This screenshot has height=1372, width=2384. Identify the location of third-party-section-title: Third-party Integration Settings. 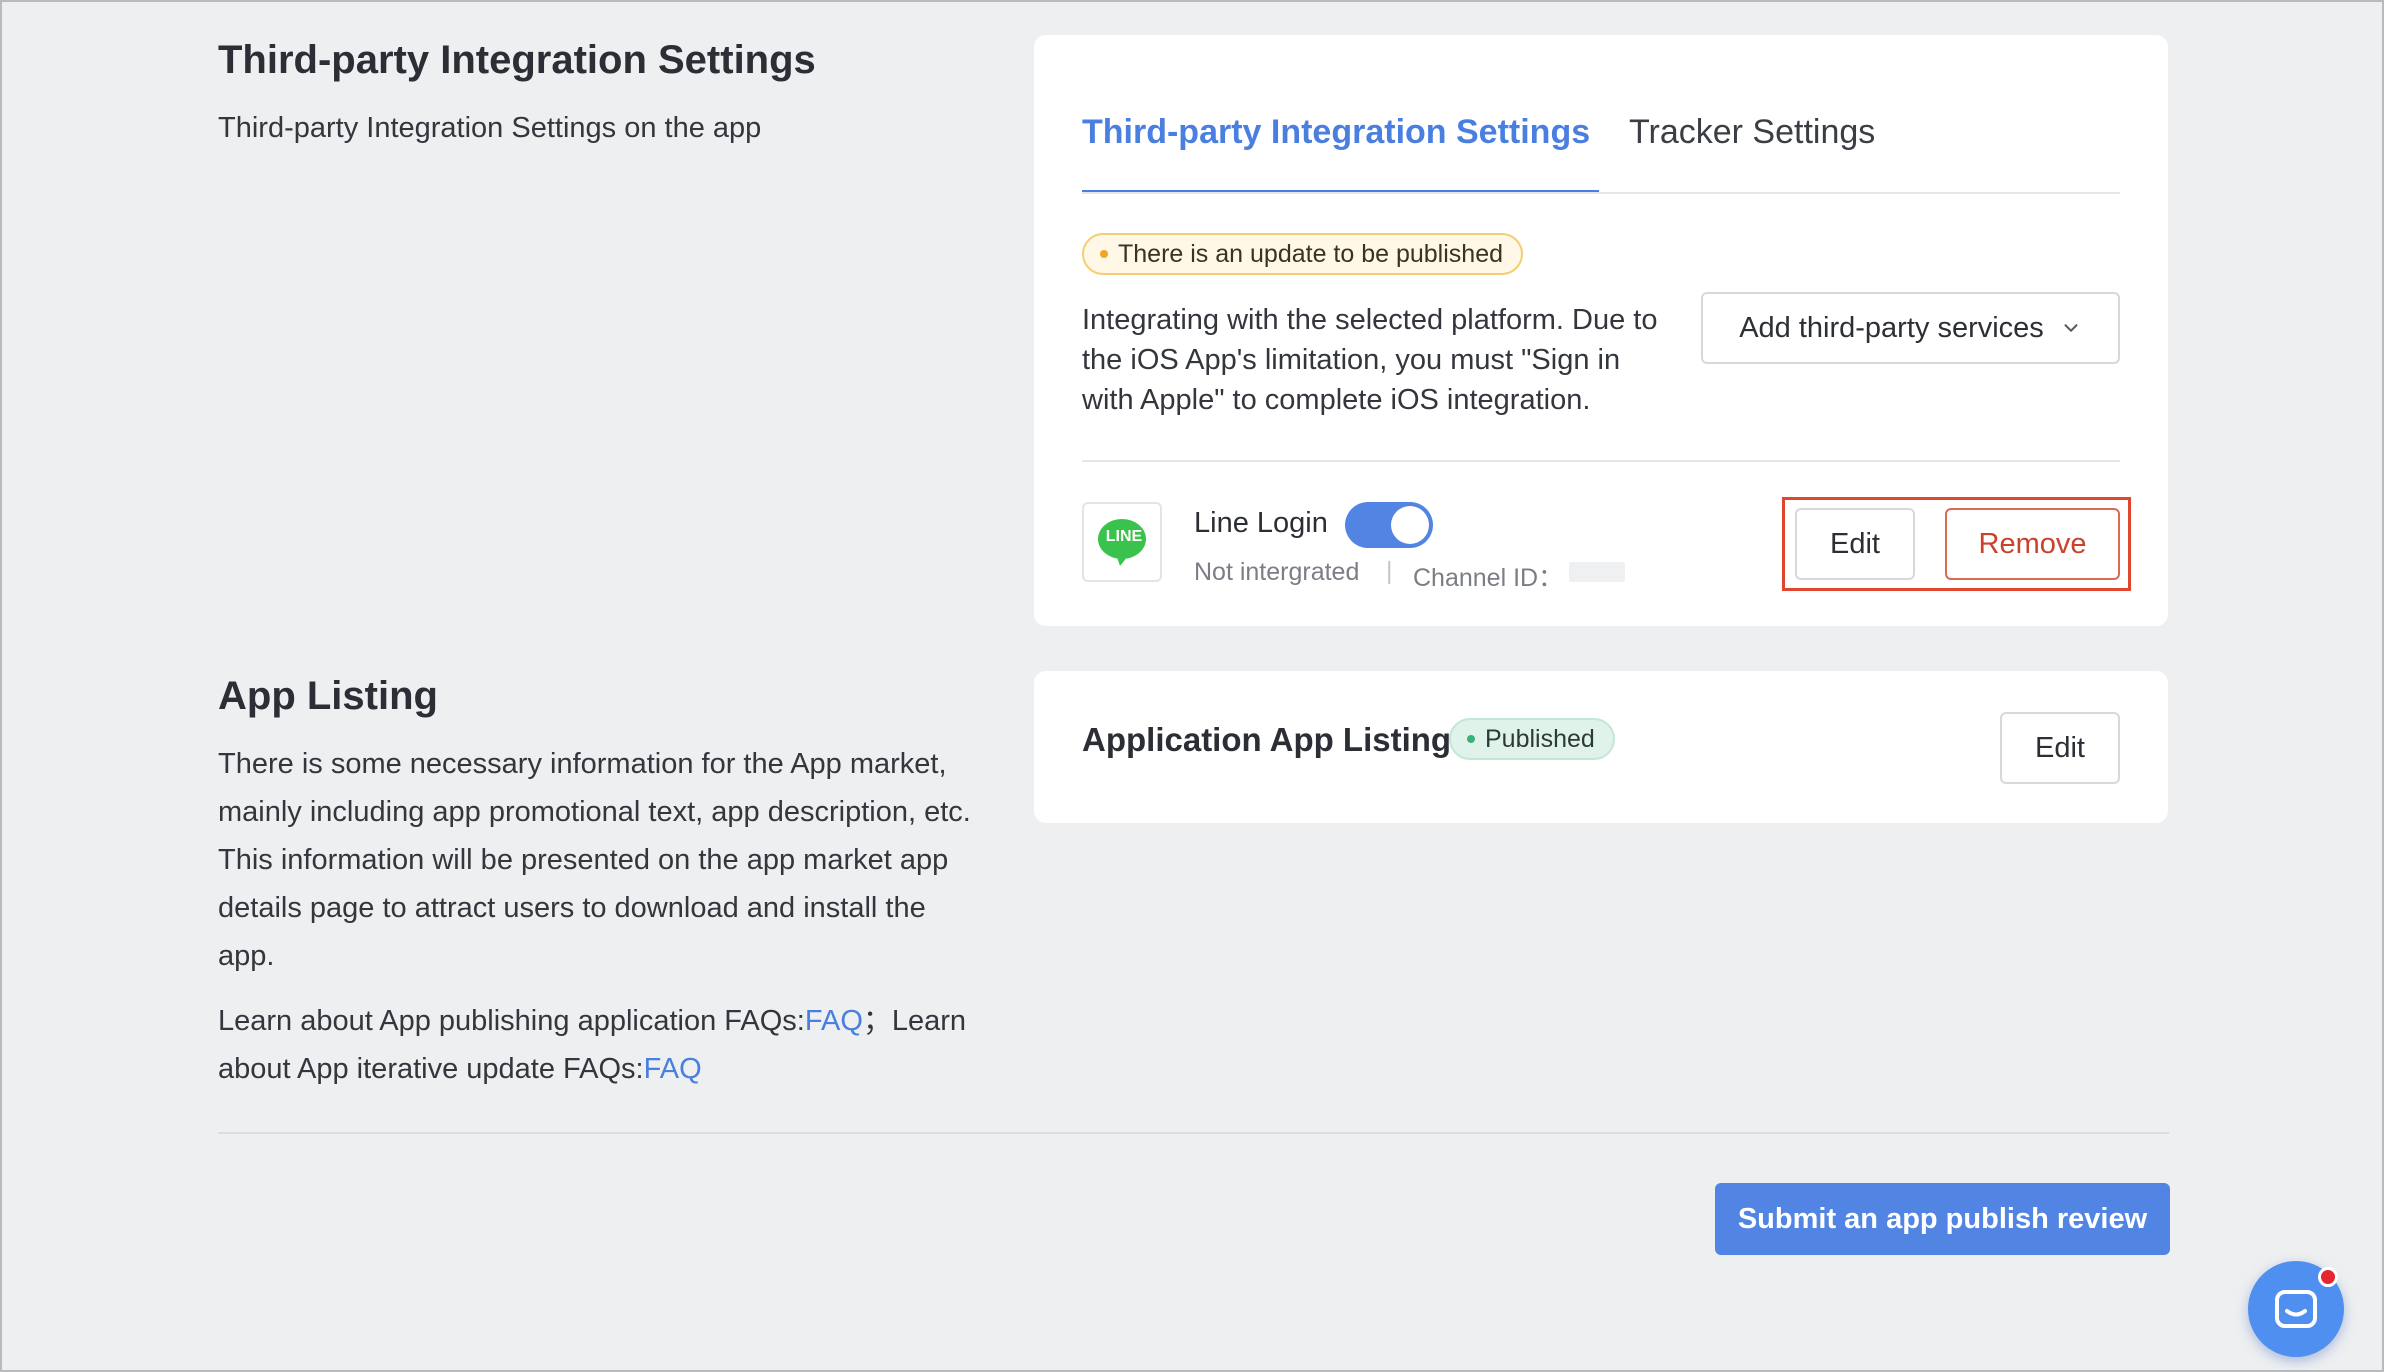
(517, 60).